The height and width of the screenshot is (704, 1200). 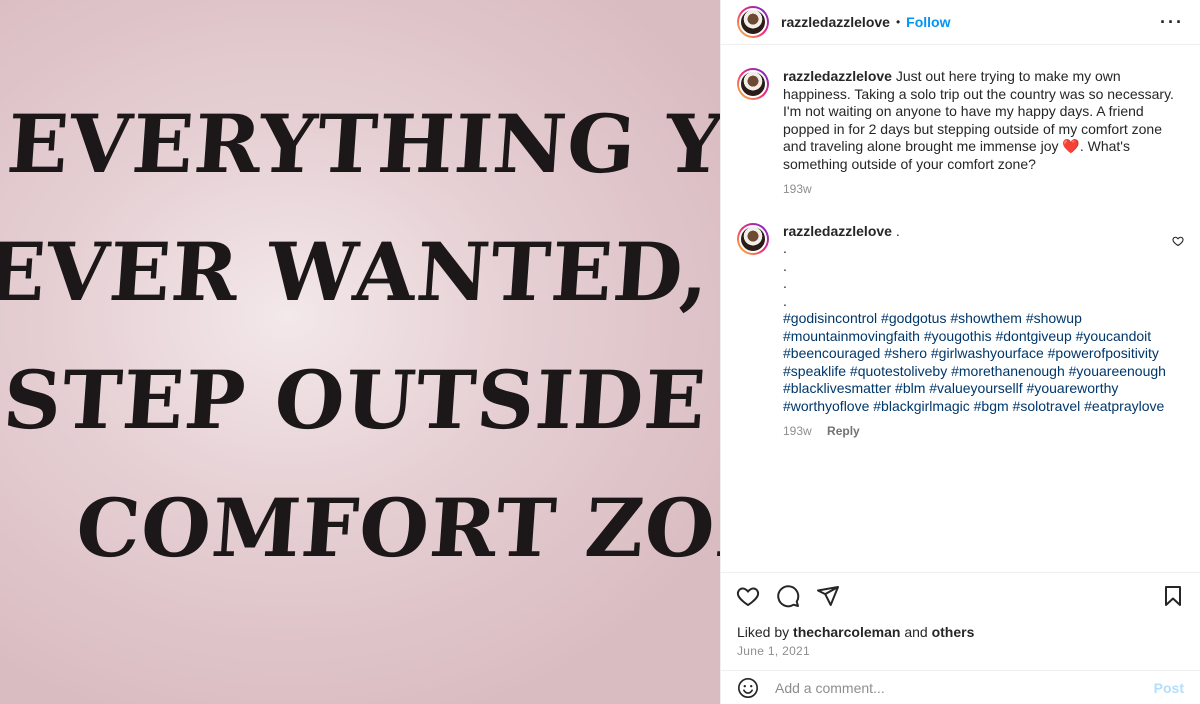 I want to click on quote-line-4: COMFORT ZONE., so click(x=396, y=528).